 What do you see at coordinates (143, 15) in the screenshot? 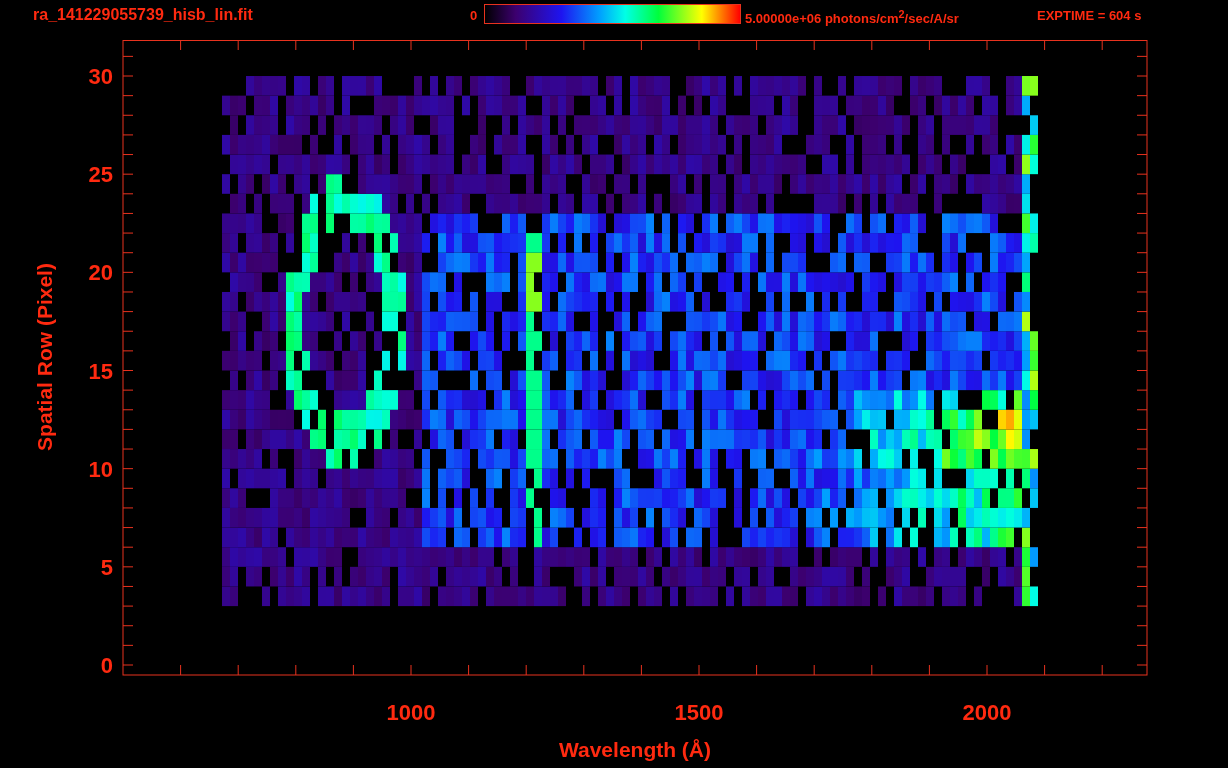
I see `file-title: ra_141229055739_hisb_lin.fit` at bounding box center [143, 15].